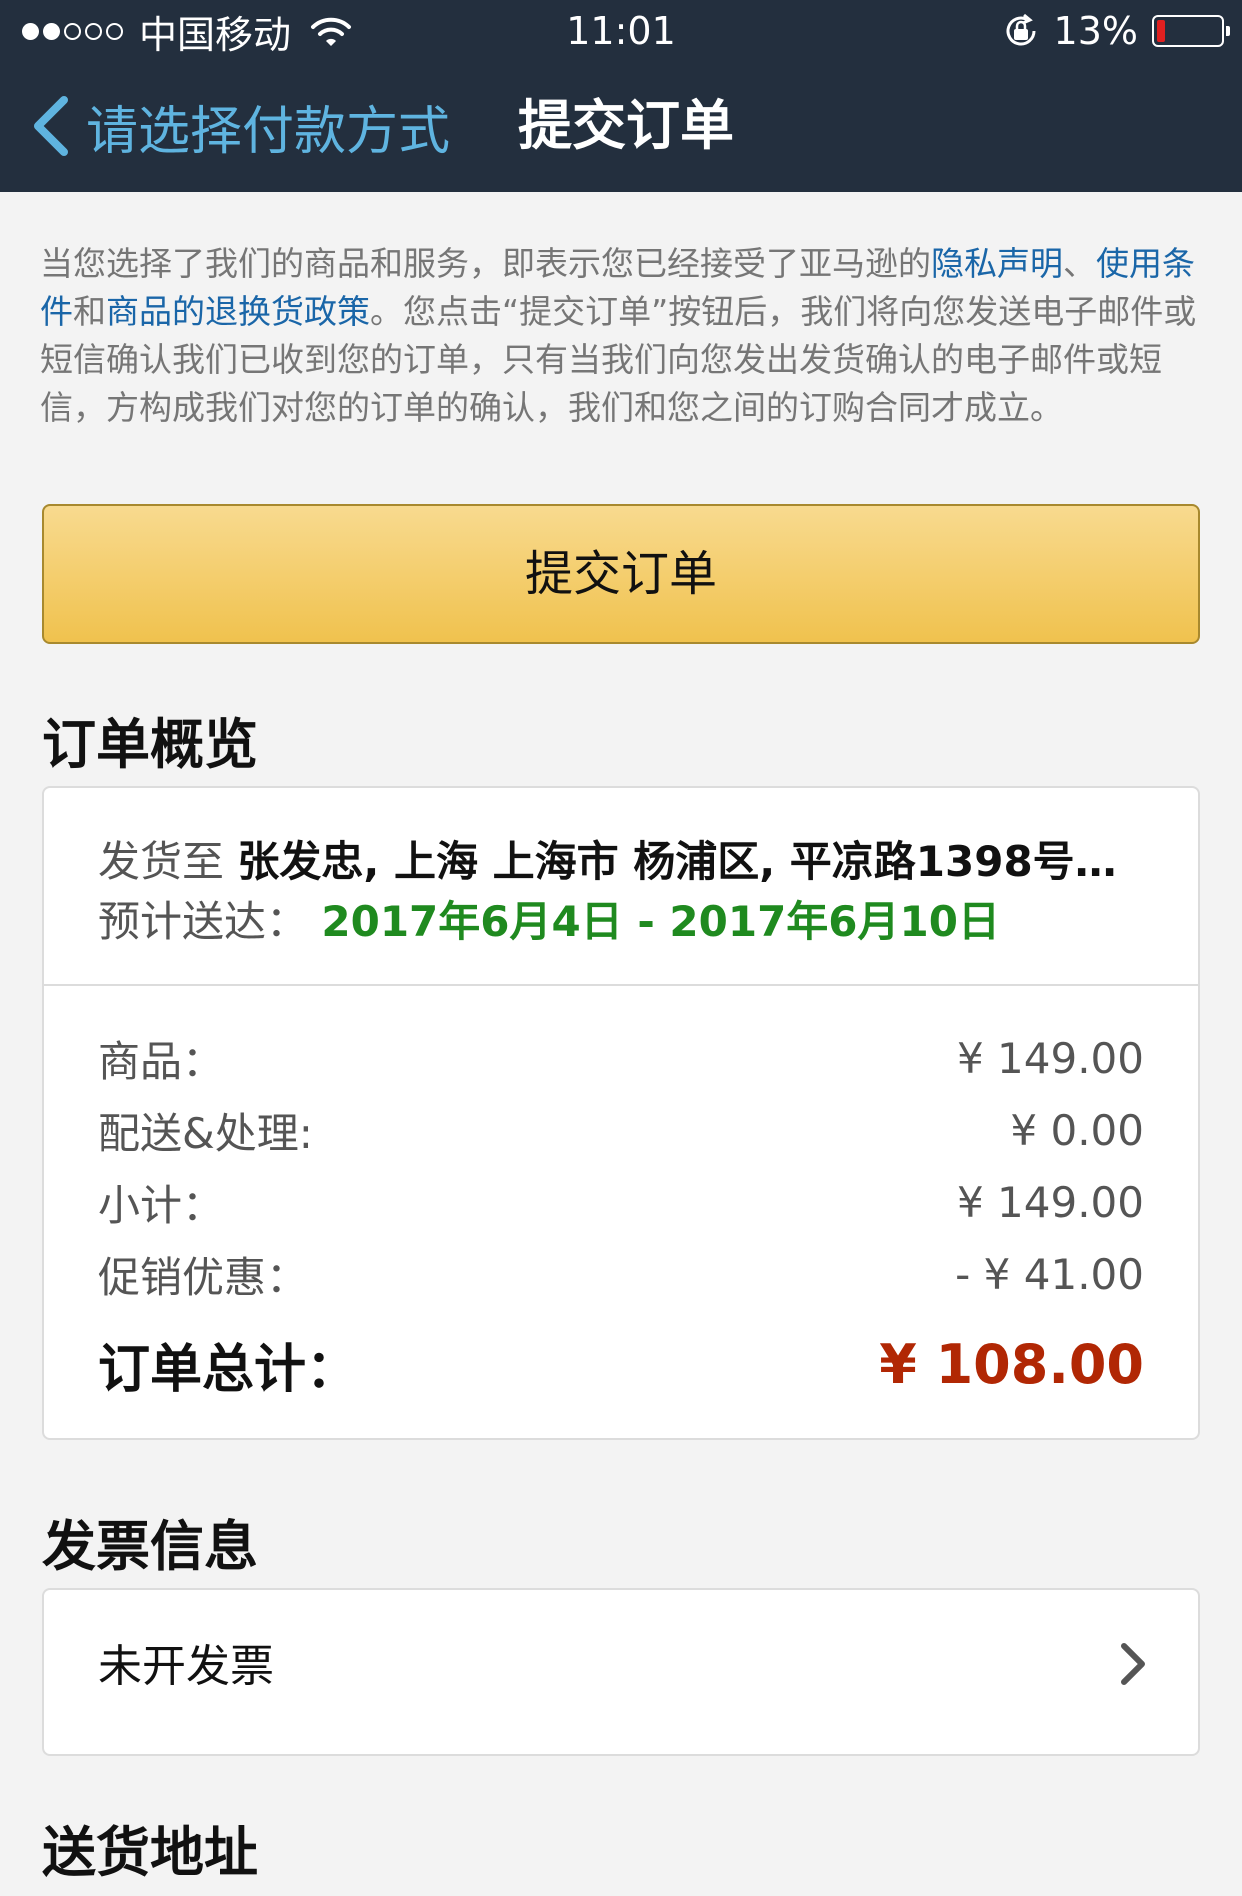 This screenshot has width=1242, height=1896. I want to click on status-bar: 中国移动 11:01 13%, so click(621, 31).